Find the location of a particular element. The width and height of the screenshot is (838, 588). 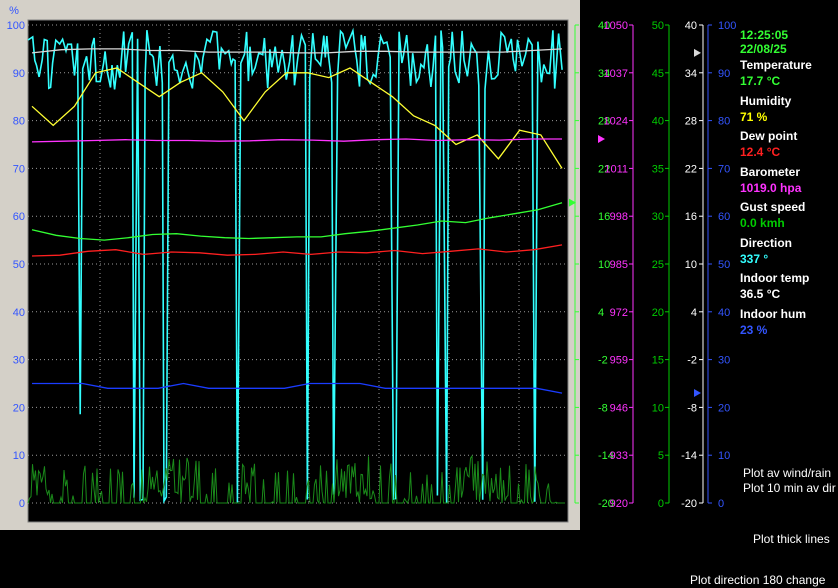

clock-time: 12:25:05 is located at coordinates (764, 35).